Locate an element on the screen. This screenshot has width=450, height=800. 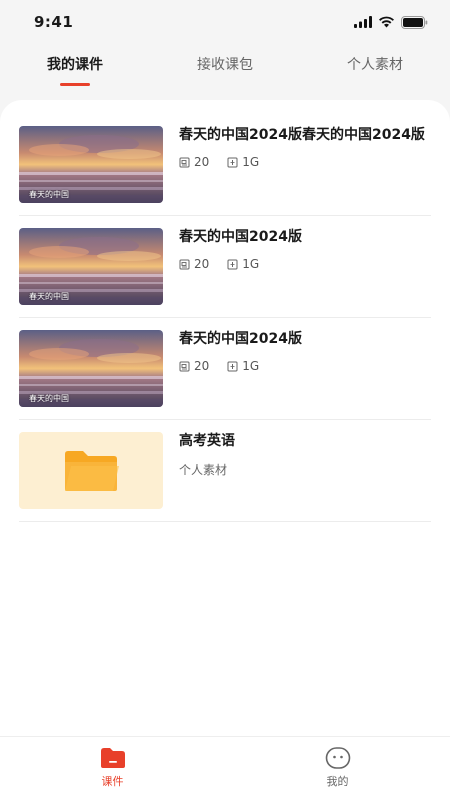
top-tabs: 我的课件 接收课包 个人素材 is located at coordinates (225, 70).